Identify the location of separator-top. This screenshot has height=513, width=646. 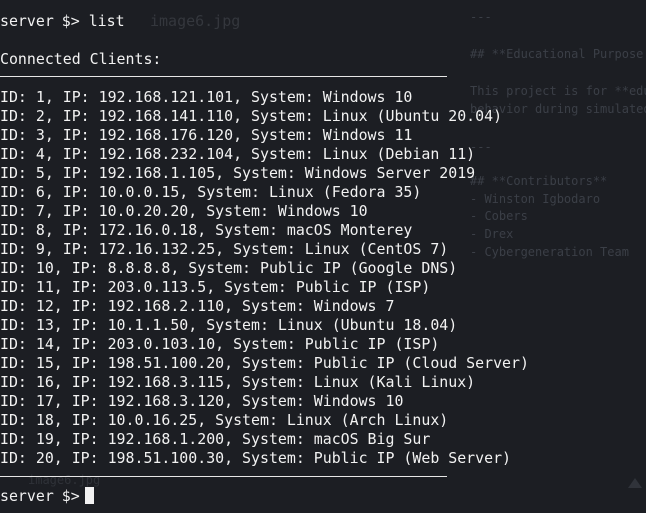
(223, 76).